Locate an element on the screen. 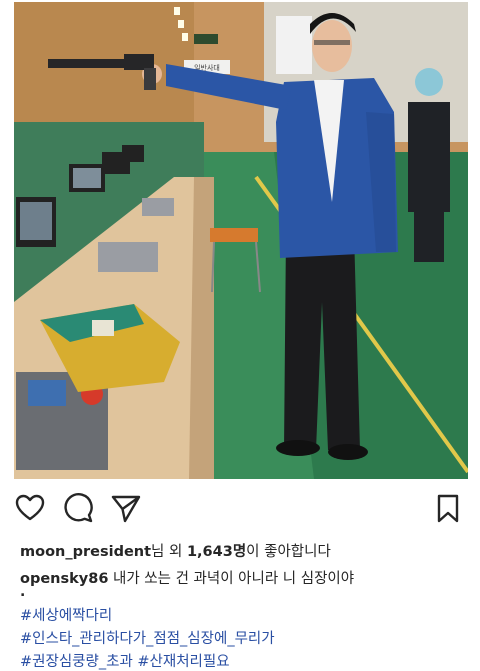 This screenshot has width=480, height=671. save-button is located at coordinates (448, 508).